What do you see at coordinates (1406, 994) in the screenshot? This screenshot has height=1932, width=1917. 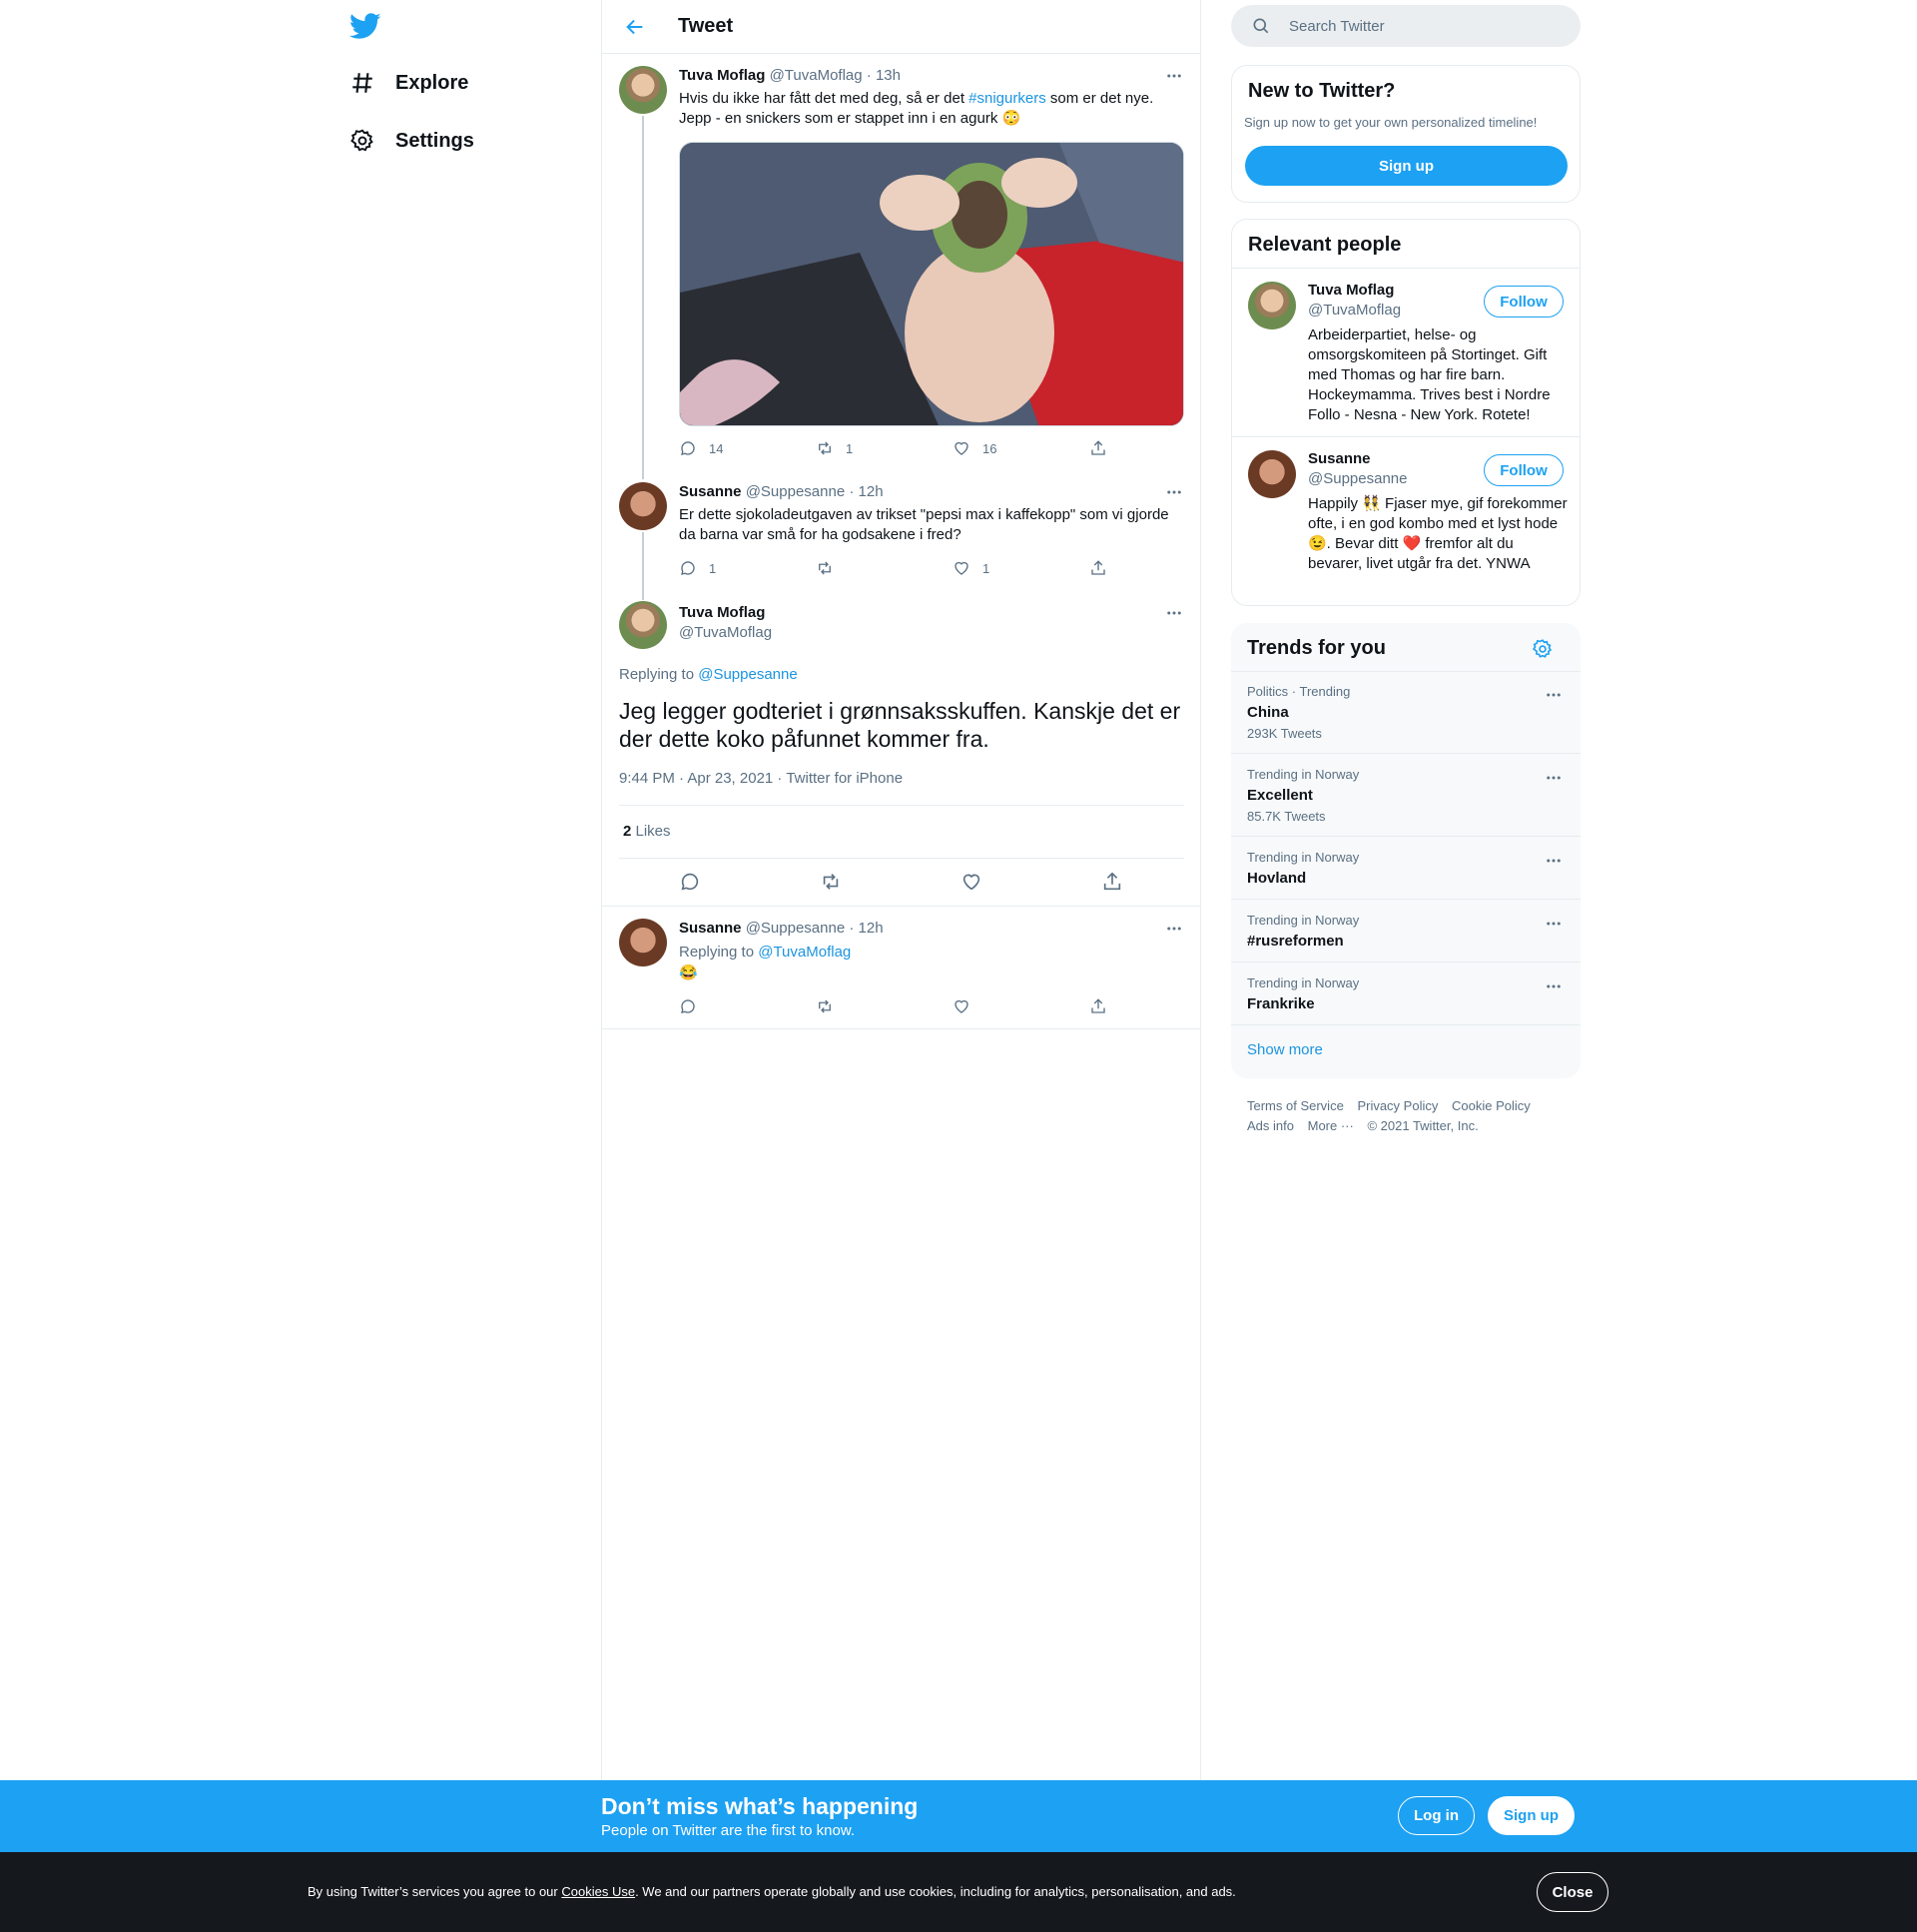 I see `trend-item: Trending in Norway Frankrike` at bounding box center [1406, 994].